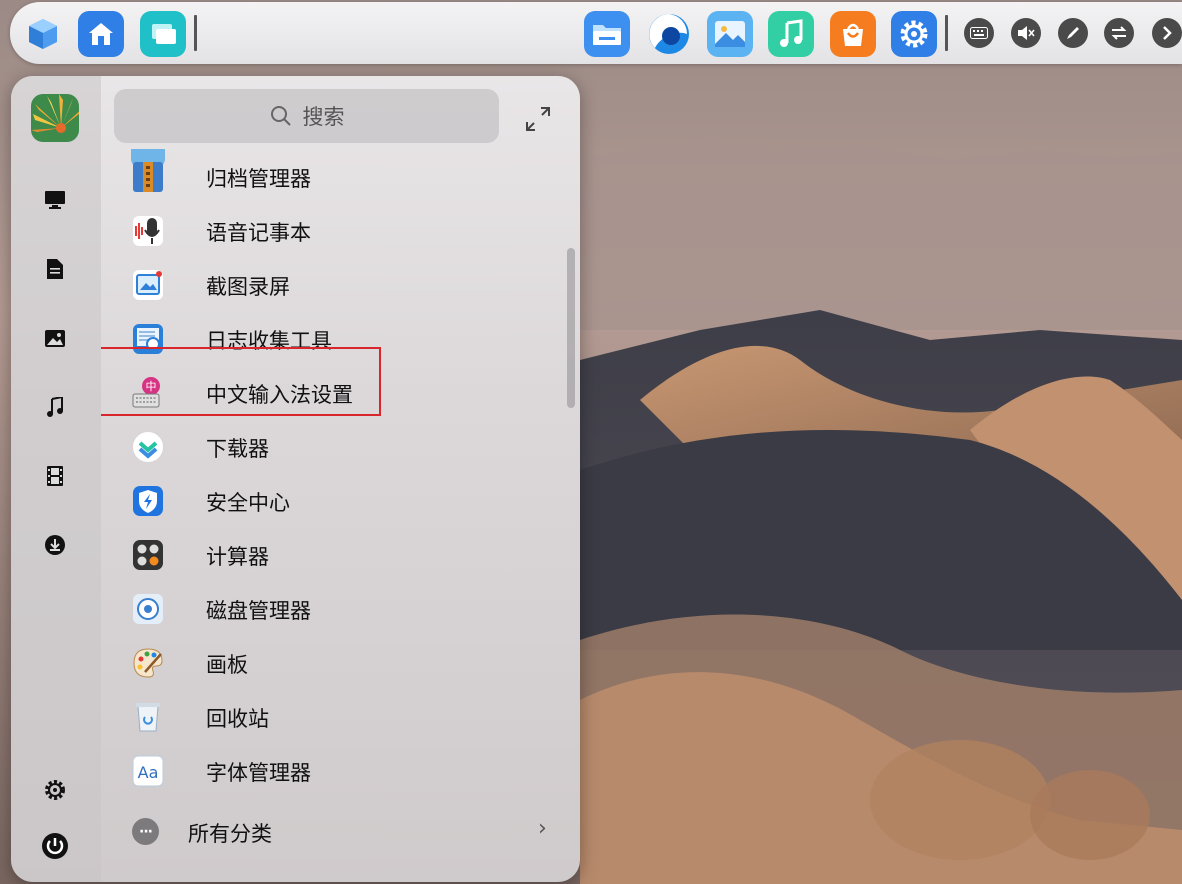  I want to click on swap-icon, so click(1119, 33).